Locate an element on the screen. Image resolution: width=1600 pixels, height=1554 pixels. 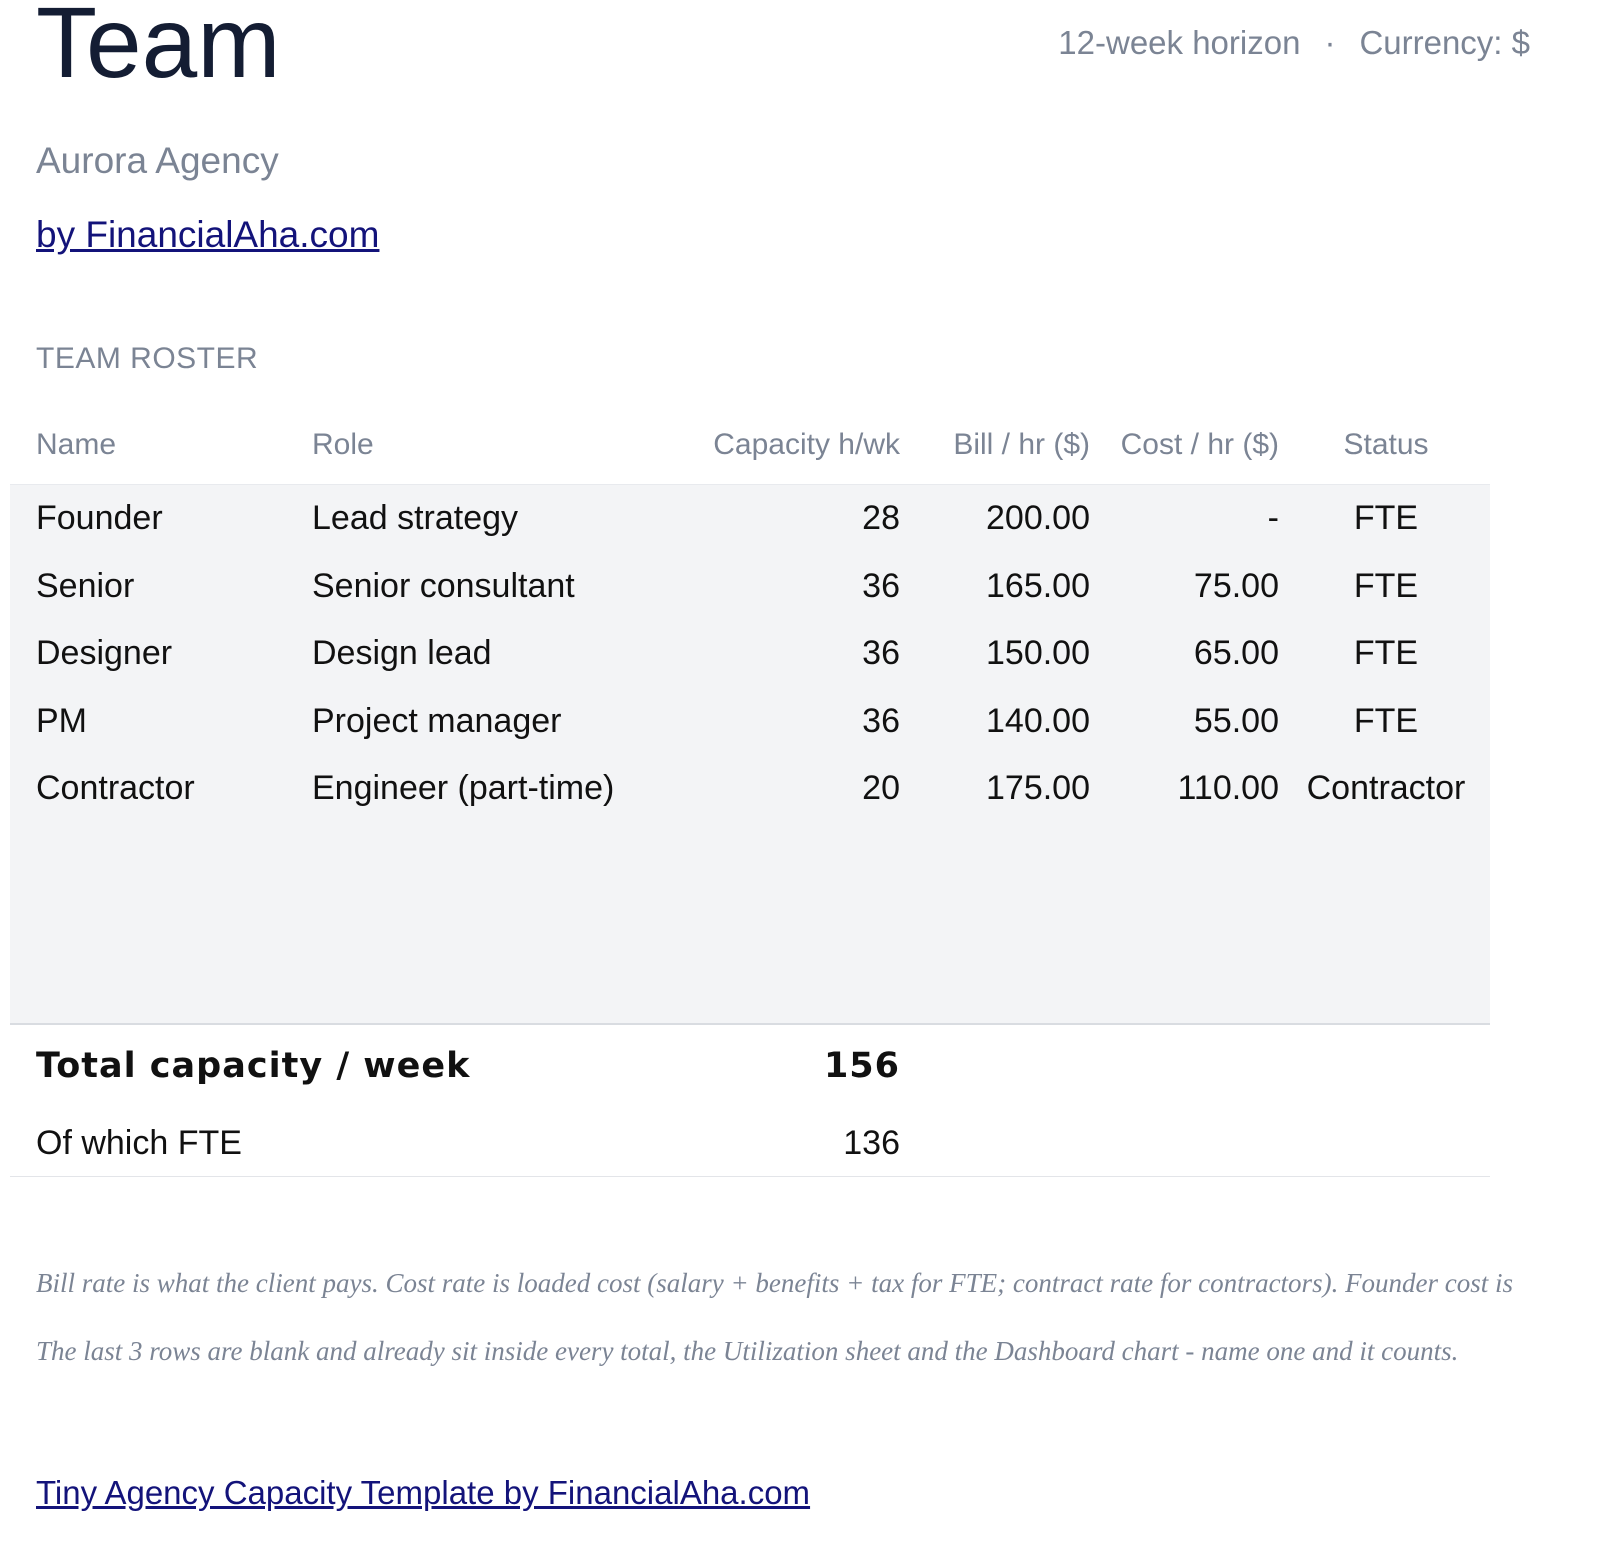
cell-cost-rate: 110.00 is located at coordinates (1228, 788).